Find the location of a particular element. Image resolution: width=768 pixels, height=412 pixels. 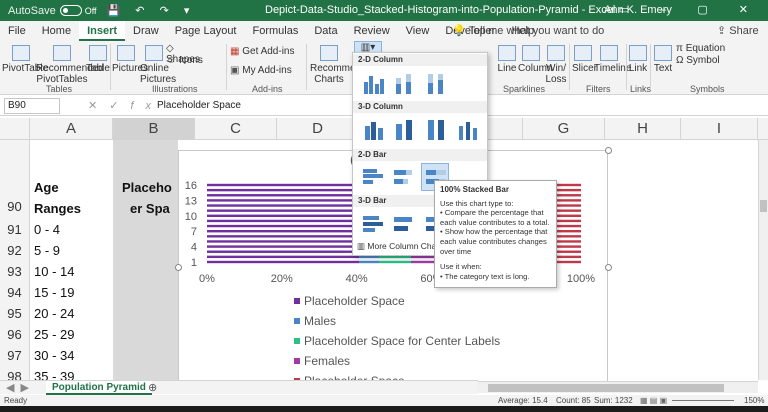

online-pictures-button: Online Pictures is located at coordinates (158, 65).